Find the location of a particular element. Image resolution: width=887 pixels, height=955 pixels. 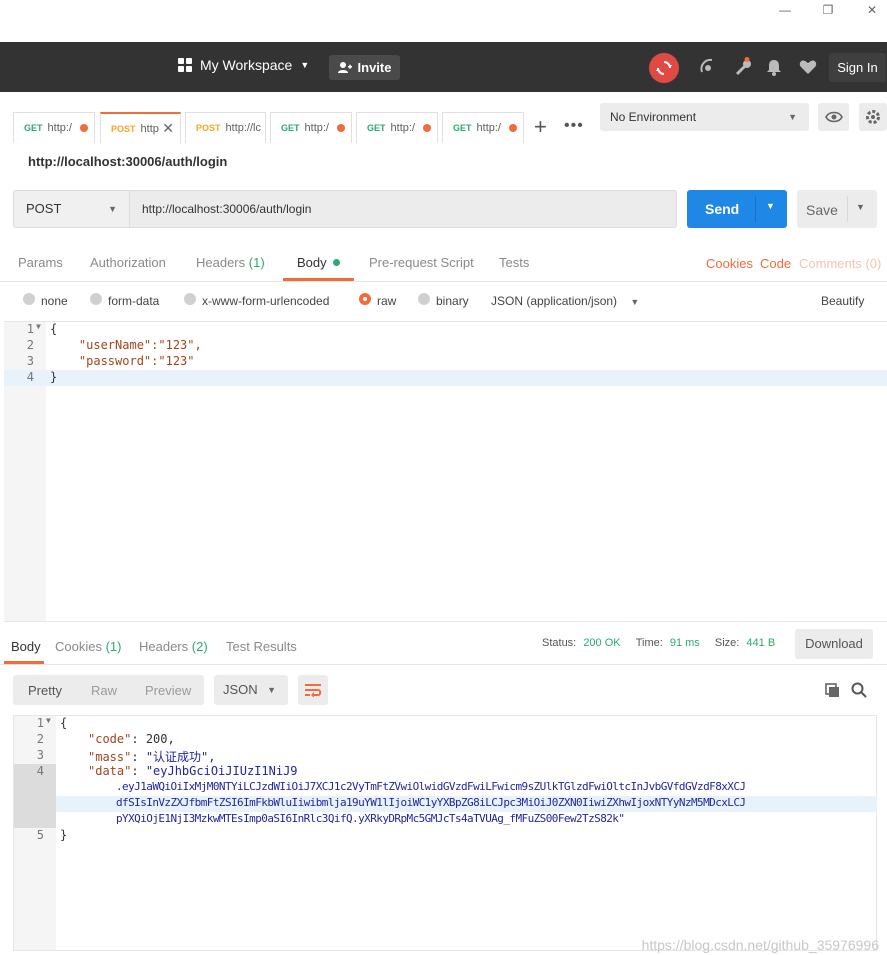

add-user-icon is located at coordinates (344, 67).